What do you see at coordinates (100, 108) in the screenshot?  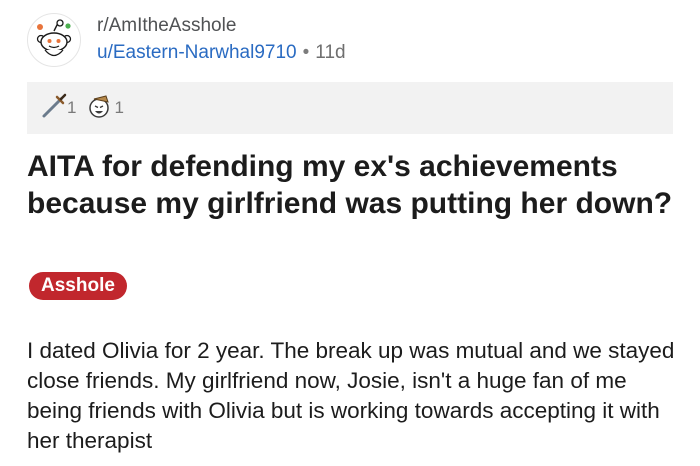 I see `laughing-face-award-icon` at bounding box center [100, 108].